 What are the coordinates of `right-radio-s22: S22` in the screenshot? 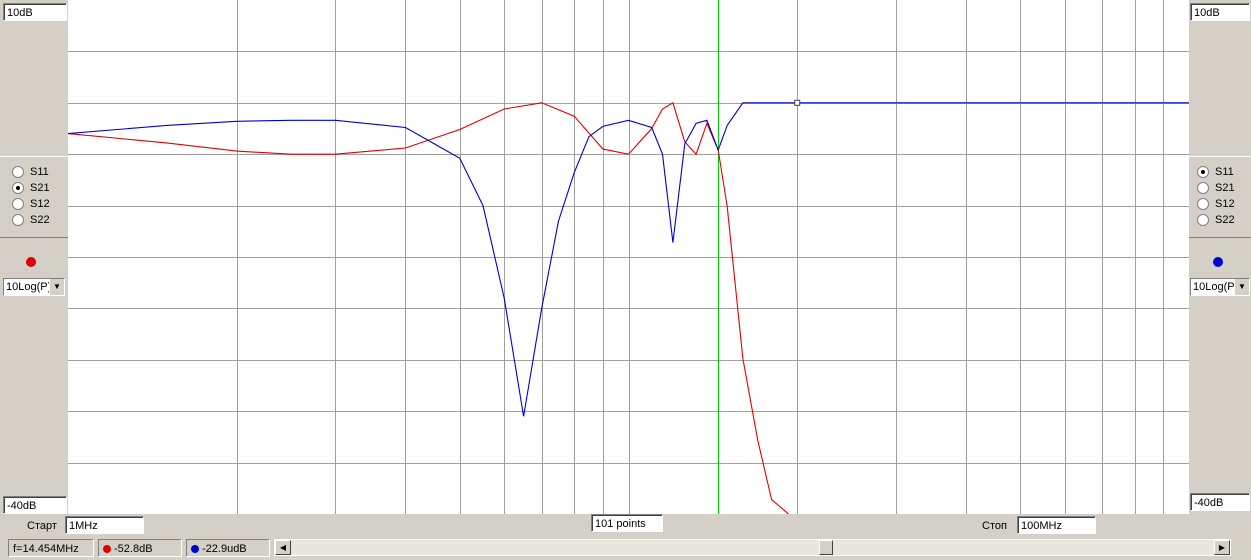 It's located at (1216, 220).